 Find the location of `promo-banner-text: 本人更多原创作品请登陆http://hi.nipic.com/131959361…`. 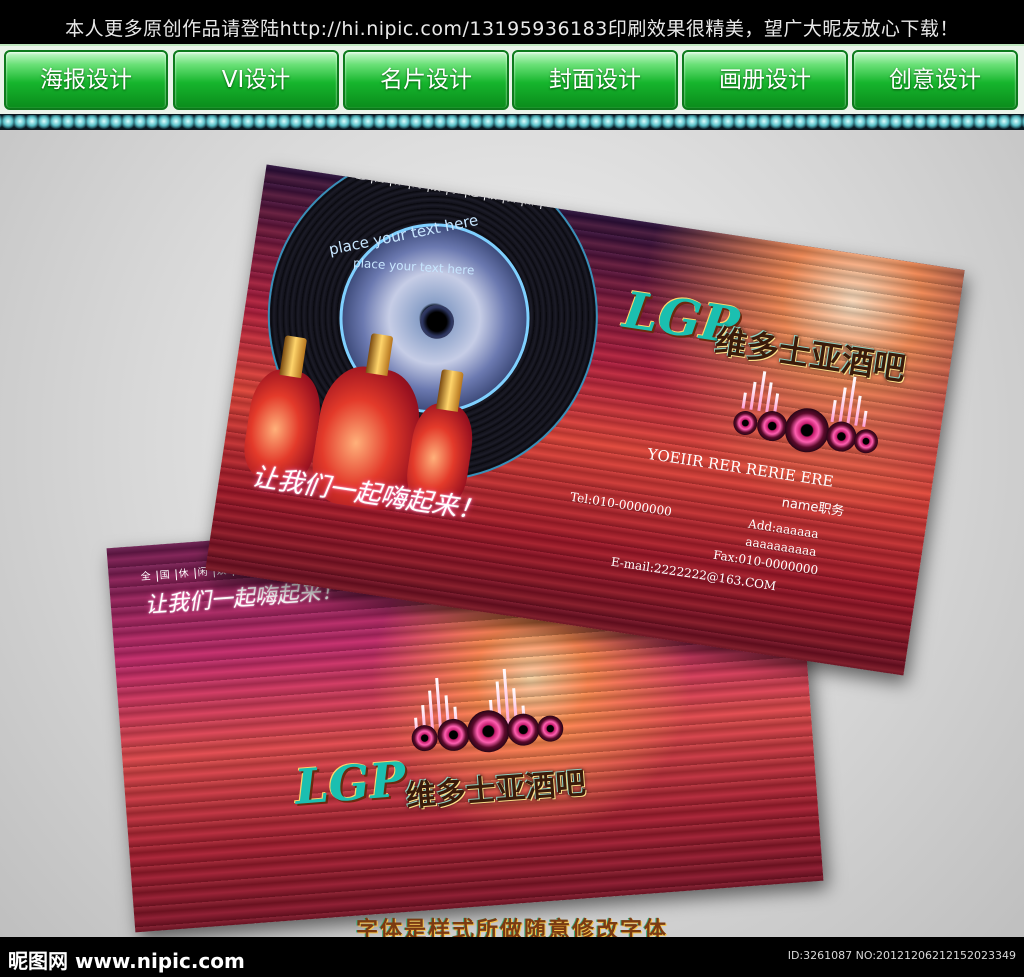

promo-banner-text: 本人更多原创作品请登陆http://hi.nipic.com/131959361… is located at coordinates (512, 29).